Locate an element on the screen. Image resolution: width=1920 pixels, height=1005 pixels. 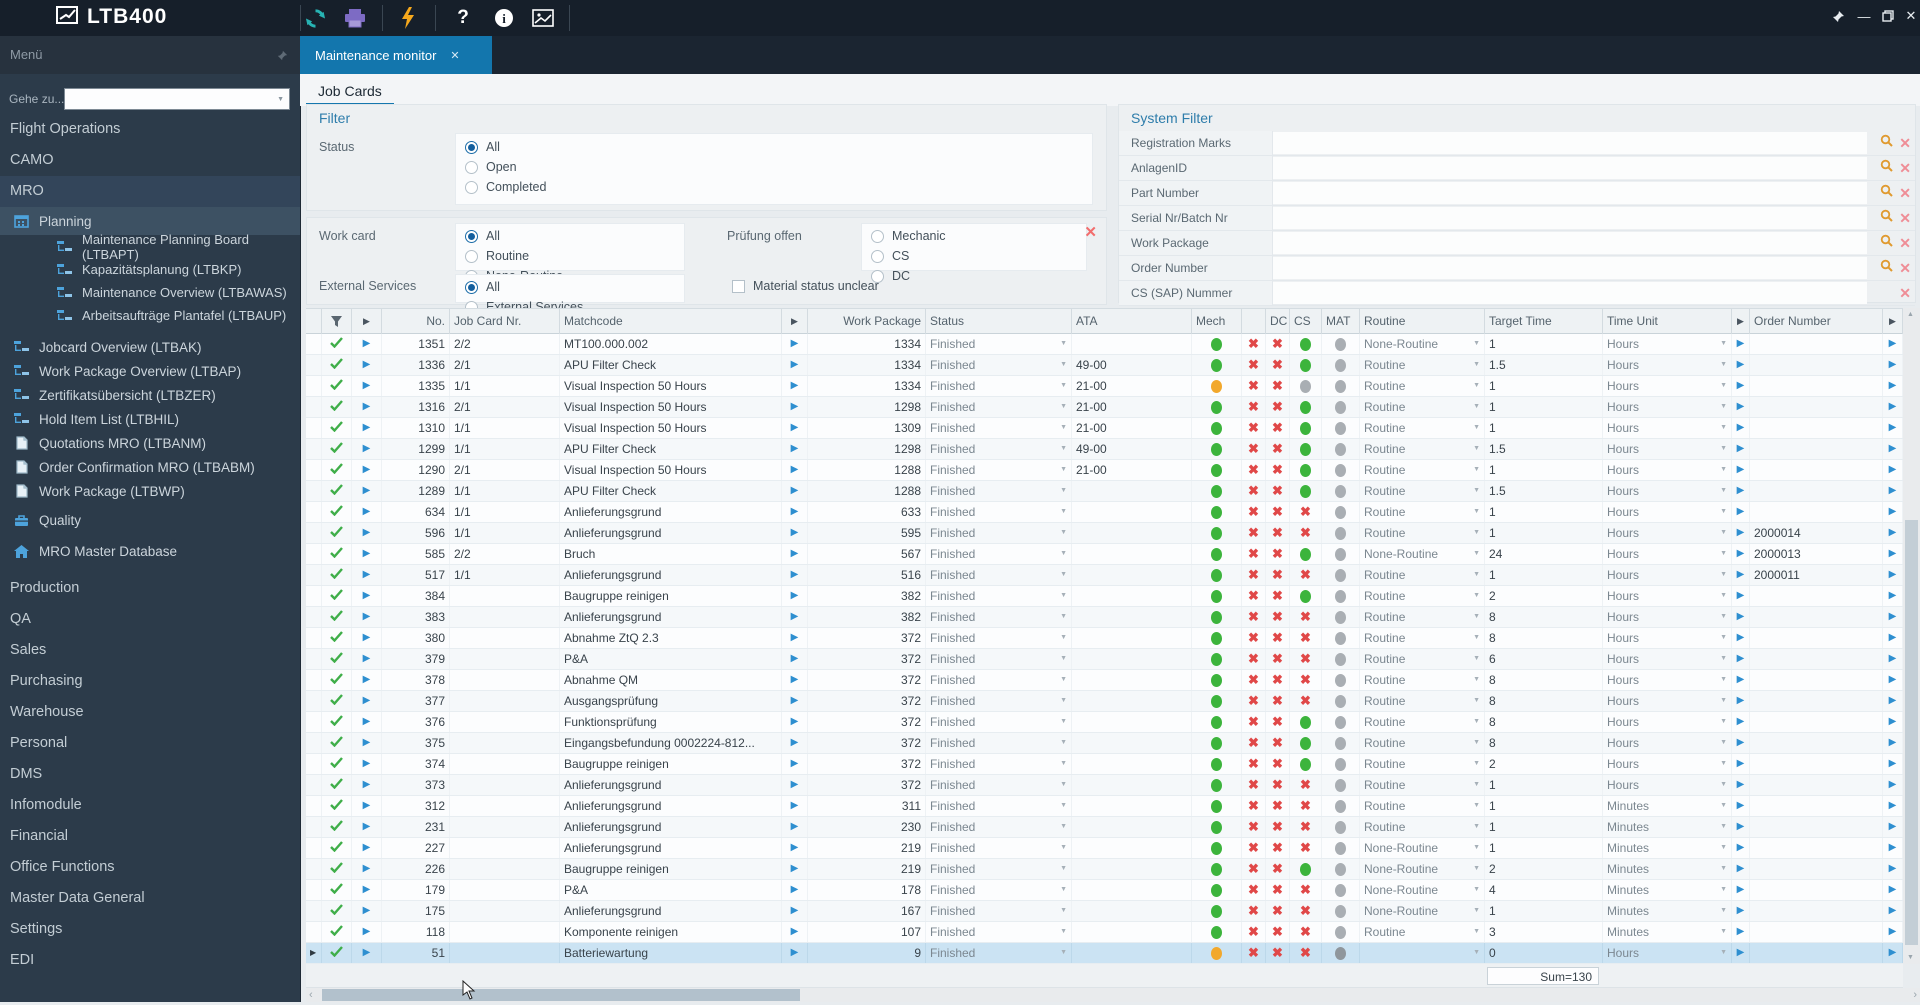
column-header-unit: Time Unit is located at coordinates (1667, 321).